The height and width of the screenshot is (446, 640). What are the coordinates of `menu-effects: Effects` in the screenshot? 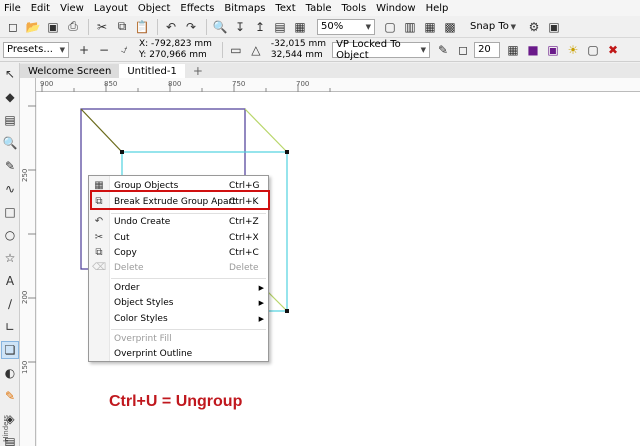 It's located at (197, 8).